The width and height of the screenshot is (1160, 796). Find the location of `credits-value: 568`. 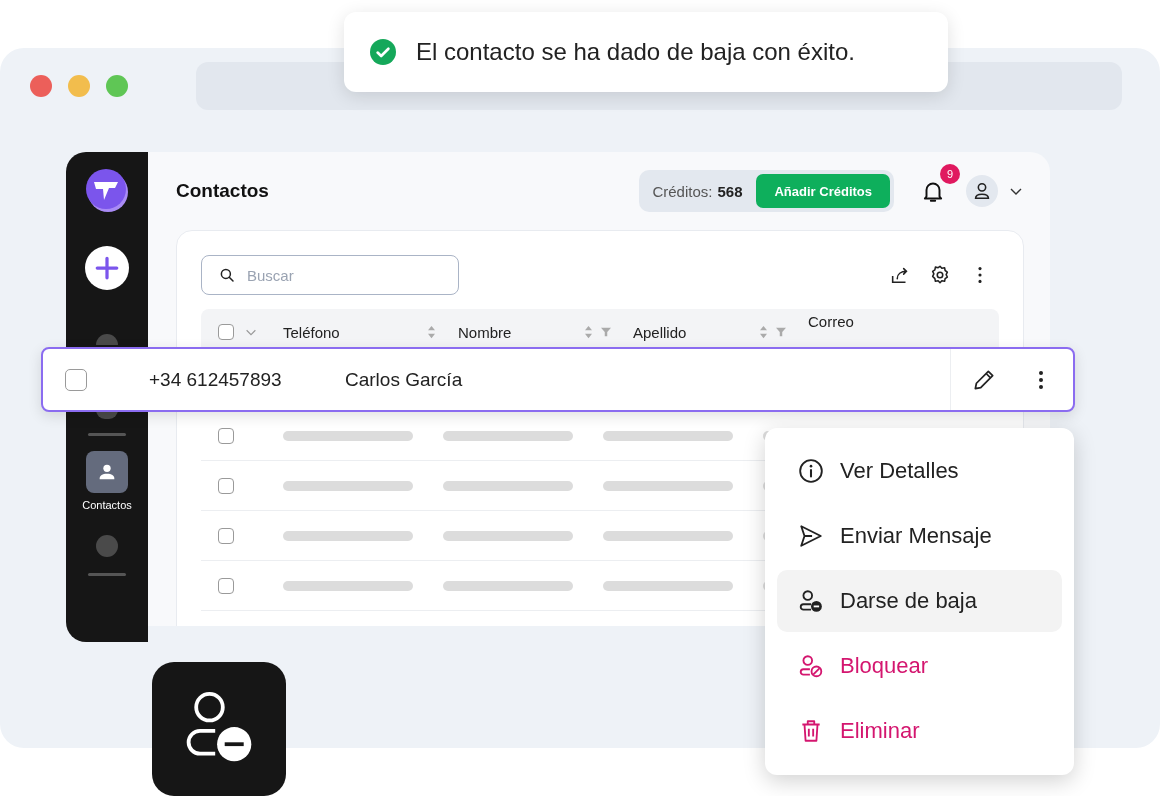

credits-value: 568 is located at coordinates (730, 191).